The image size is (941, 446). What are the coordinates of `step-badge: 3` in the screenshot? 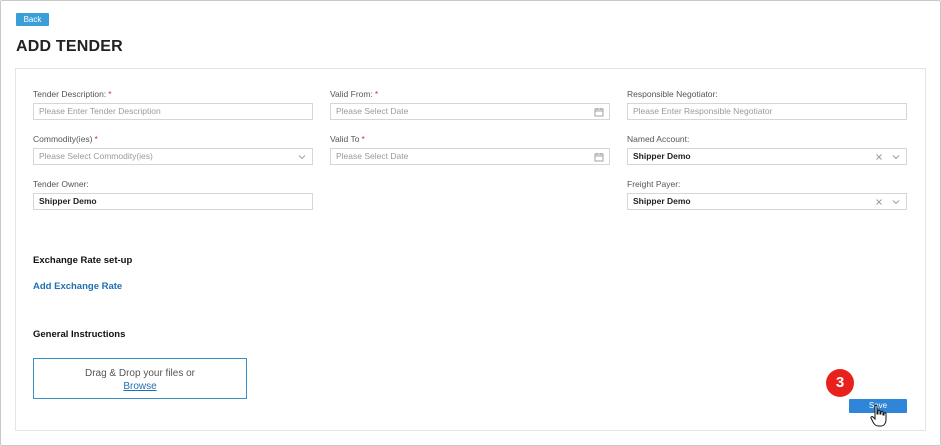 It's located at (840, 383).